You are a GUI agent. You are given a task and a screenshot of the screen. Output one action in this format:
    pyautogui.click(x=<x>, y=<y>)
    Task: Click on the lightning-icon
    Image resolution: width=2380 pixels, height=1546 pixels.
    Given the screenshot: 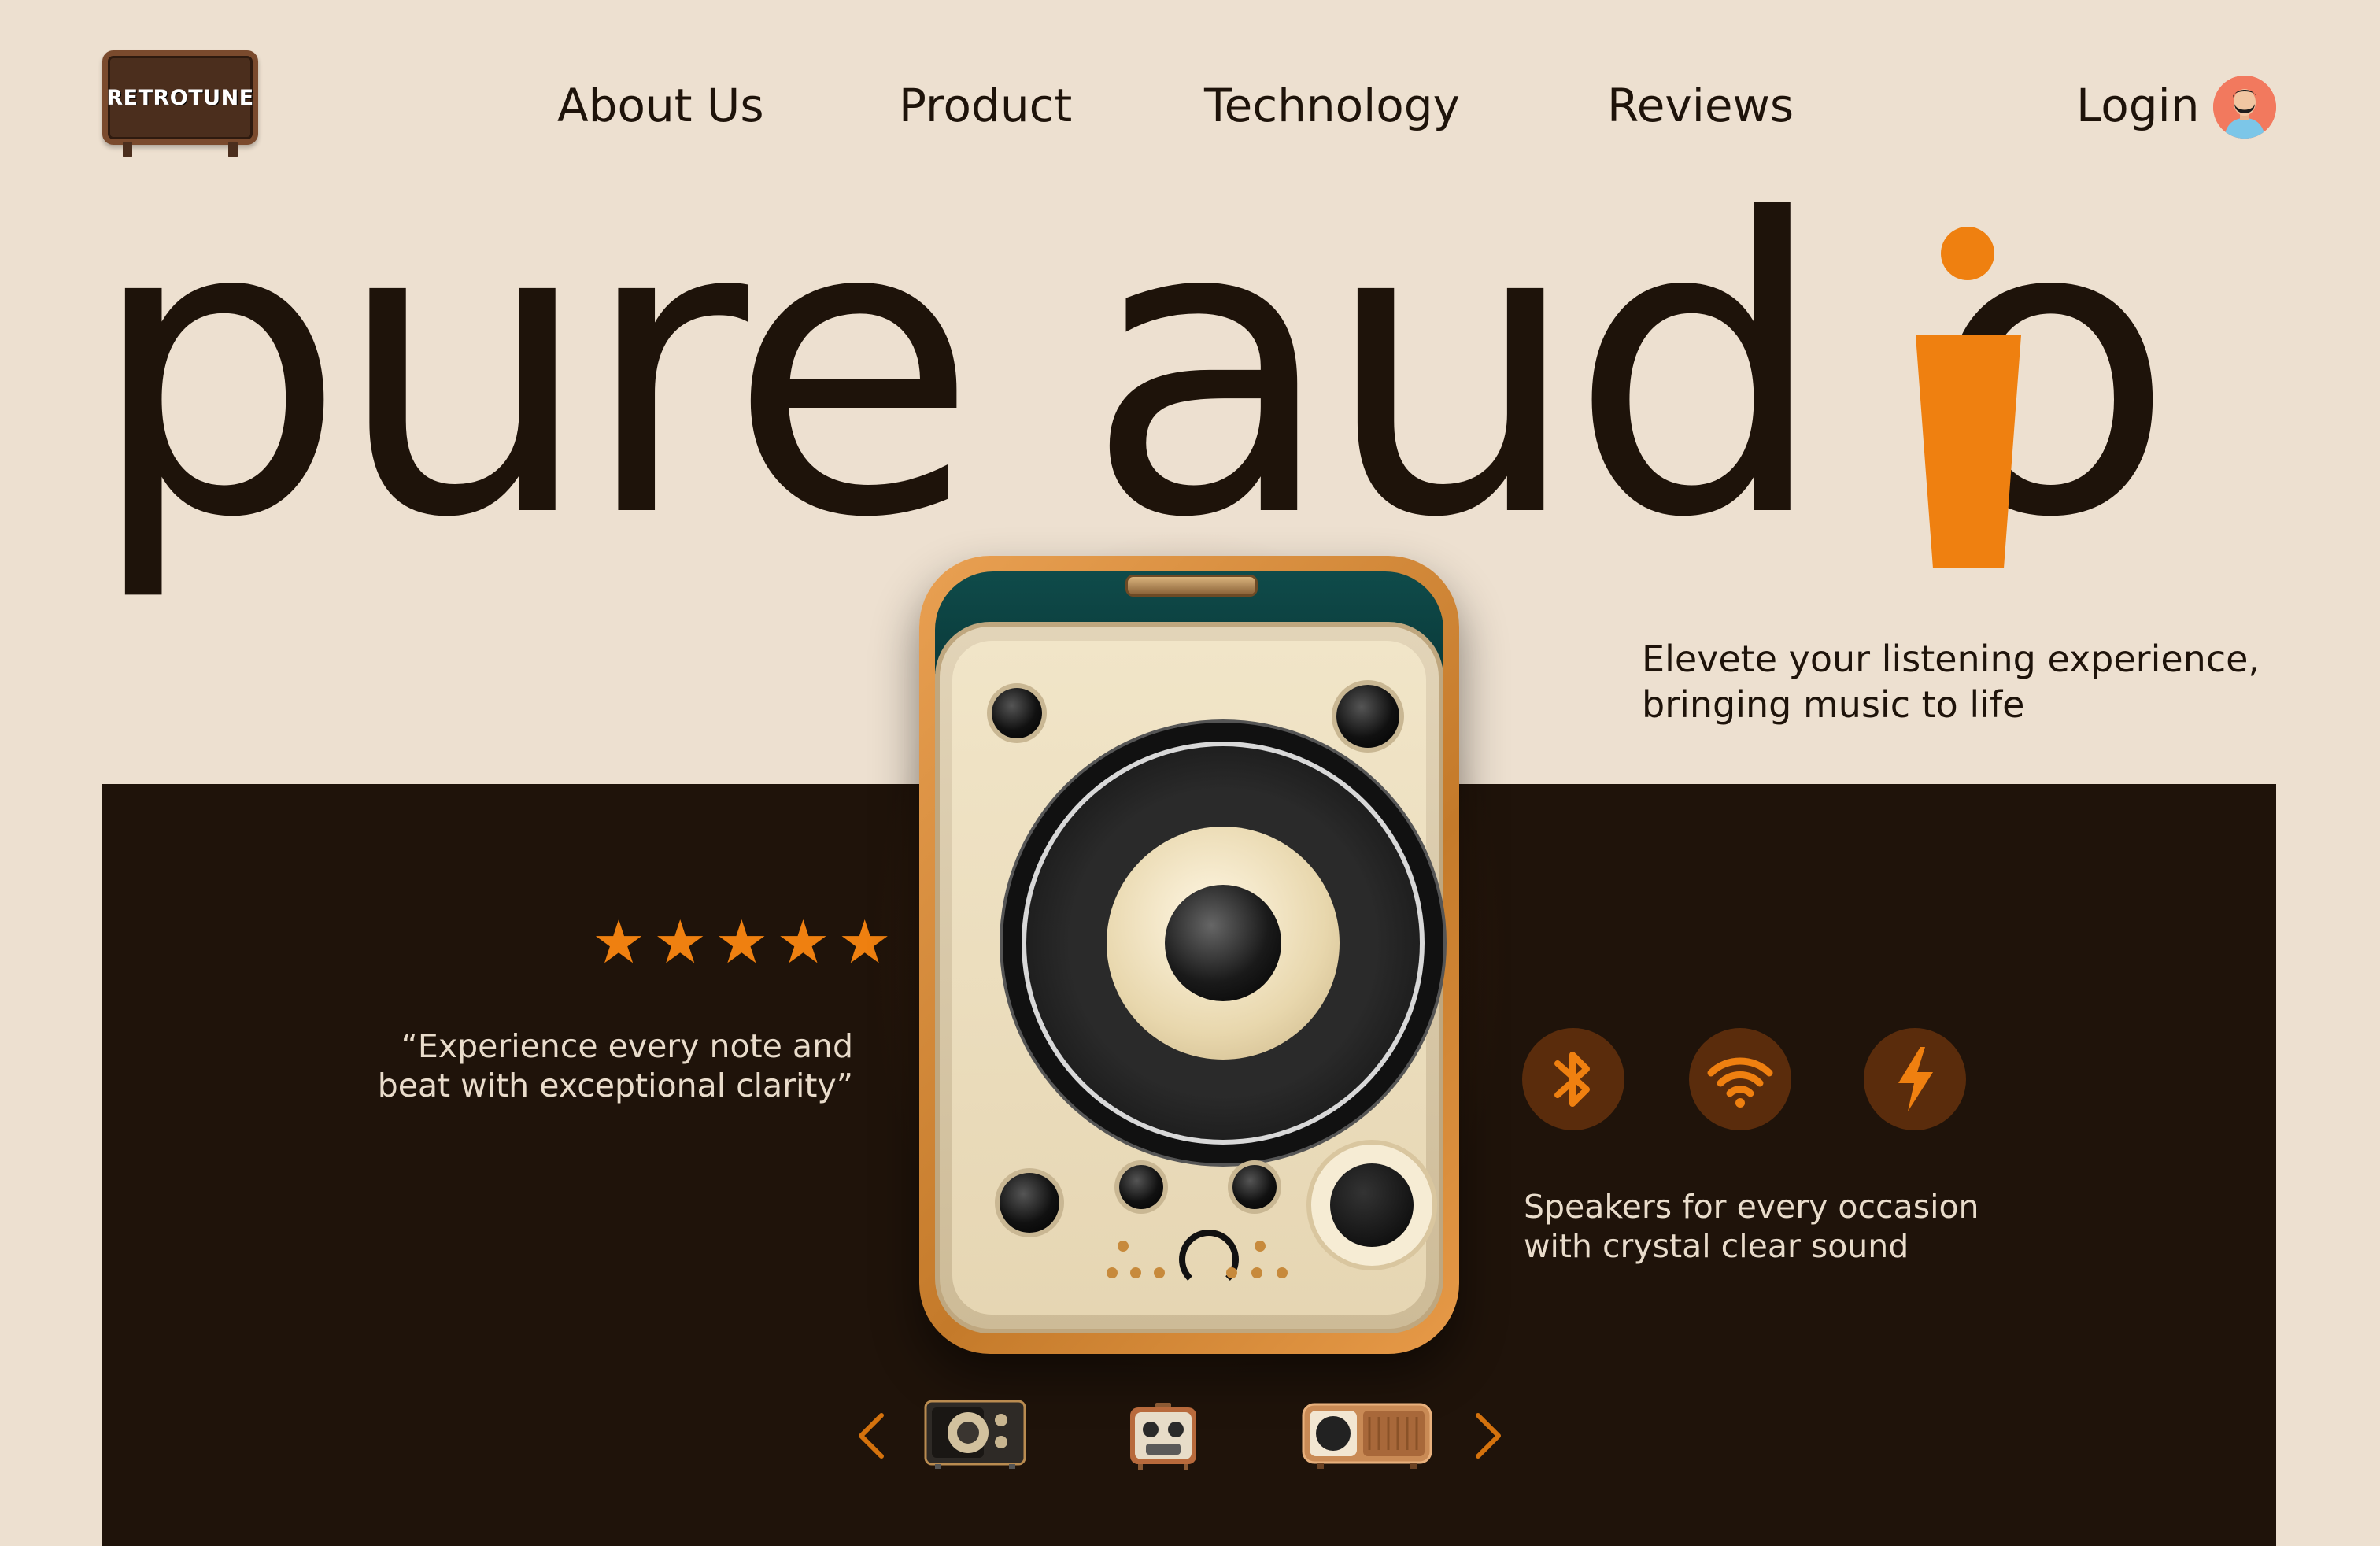 What is the action you would take?
    pyautogui.click(x=1915, y=1079)
    